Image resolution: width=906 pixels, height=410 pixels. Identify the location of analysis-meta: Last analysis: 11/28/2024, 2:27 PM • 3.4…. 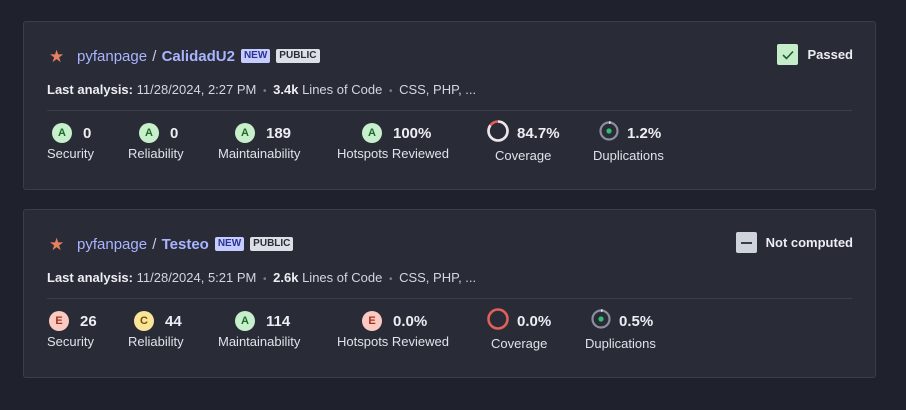
(261, 89).